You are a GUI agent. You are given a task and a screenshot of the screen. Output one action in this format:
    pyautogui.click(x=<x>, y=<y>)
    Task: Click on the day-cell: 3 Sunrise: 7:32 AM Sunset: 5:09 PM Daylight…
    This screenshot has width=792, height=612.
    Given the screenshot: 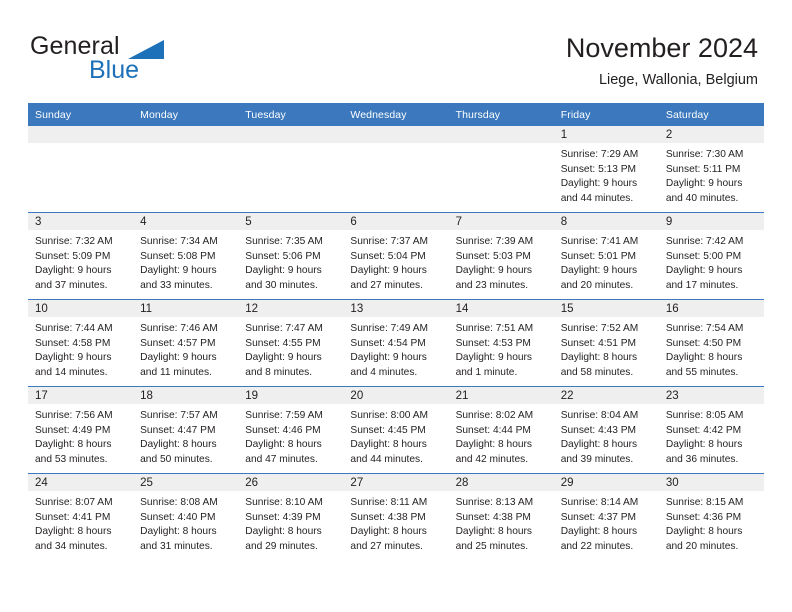 What is the action you would take?
    pyautogui.click(x=81, y=256)
    